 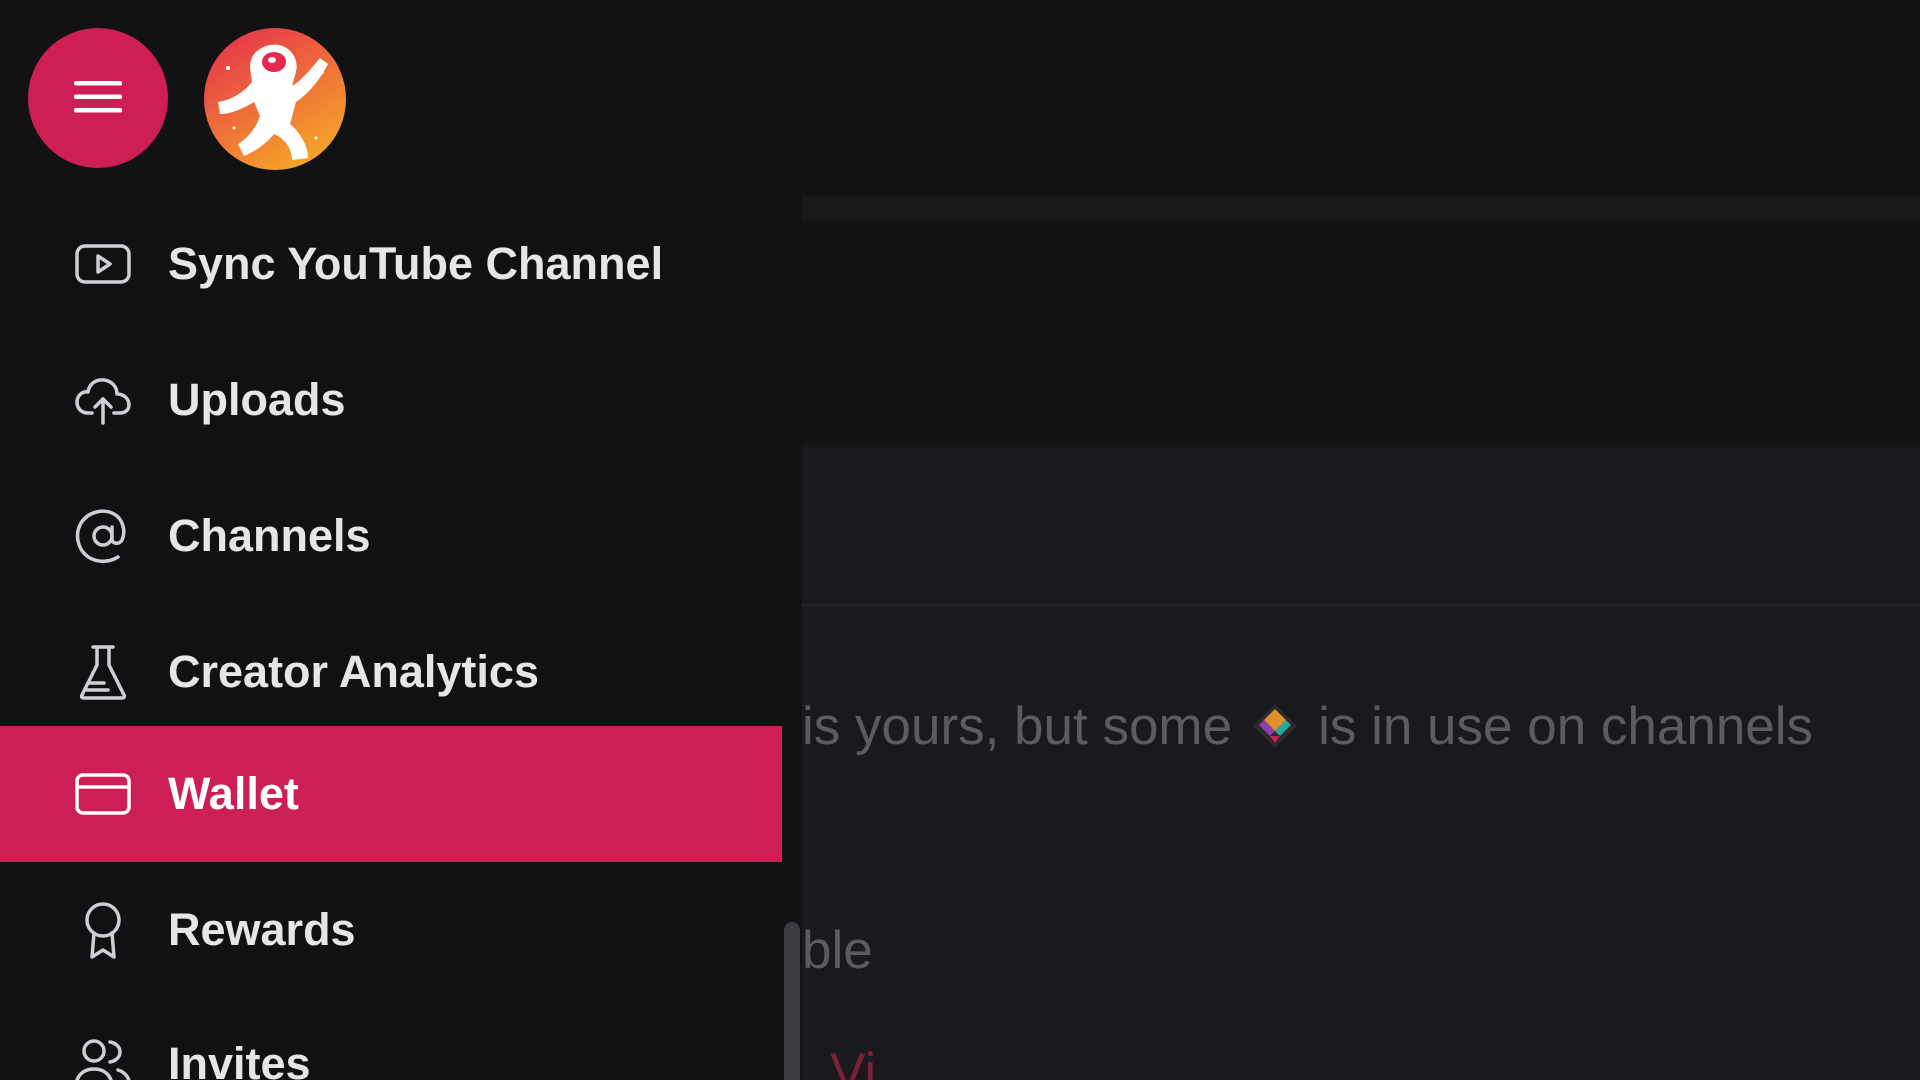 I want to click on cloud-upload-icon, so click(x=103, y=400).